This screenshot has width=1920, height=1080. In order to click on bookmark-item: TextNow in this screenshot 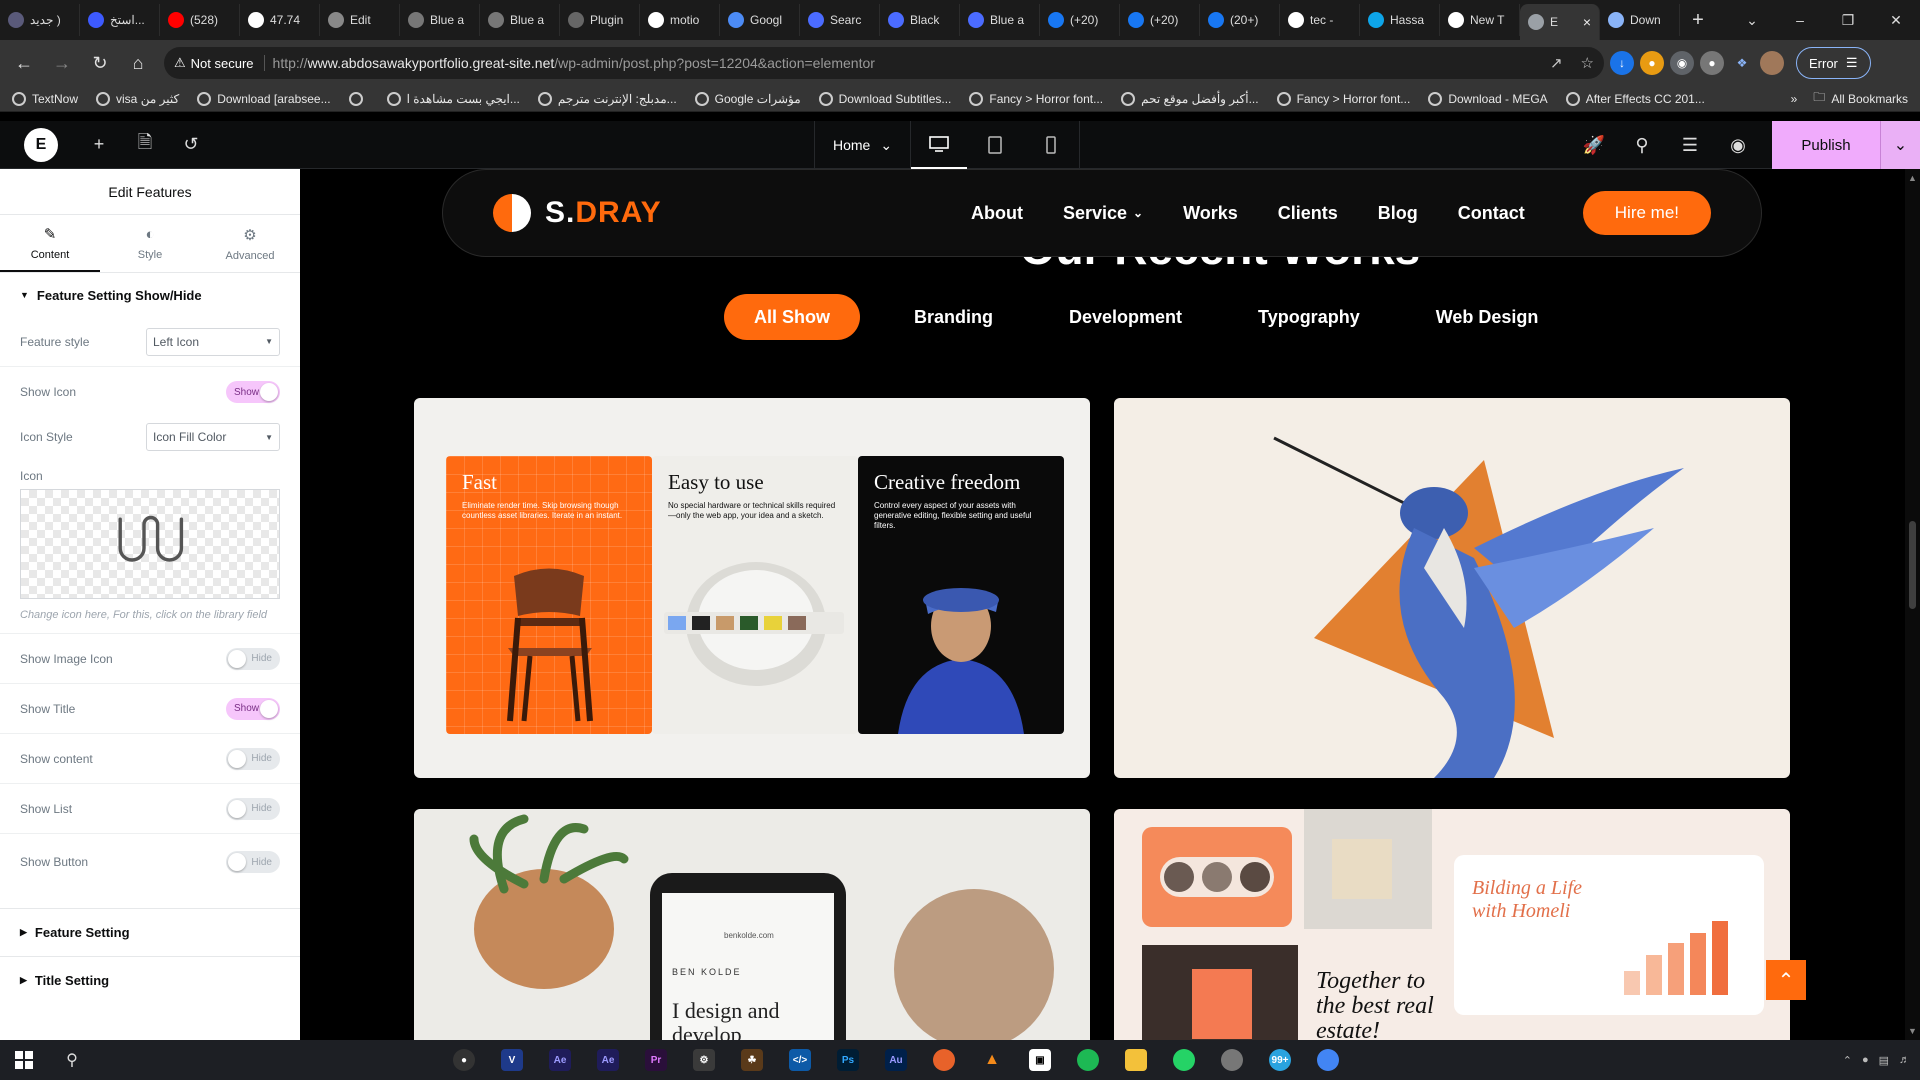, I will do `click(45, 98)`.